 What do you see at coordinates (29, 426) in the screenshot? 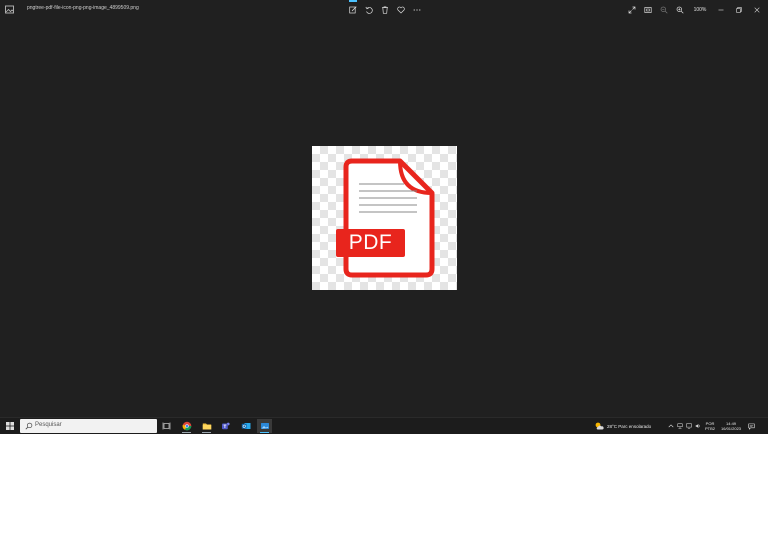
I see `search-icon` at bounding box center [29, 426].